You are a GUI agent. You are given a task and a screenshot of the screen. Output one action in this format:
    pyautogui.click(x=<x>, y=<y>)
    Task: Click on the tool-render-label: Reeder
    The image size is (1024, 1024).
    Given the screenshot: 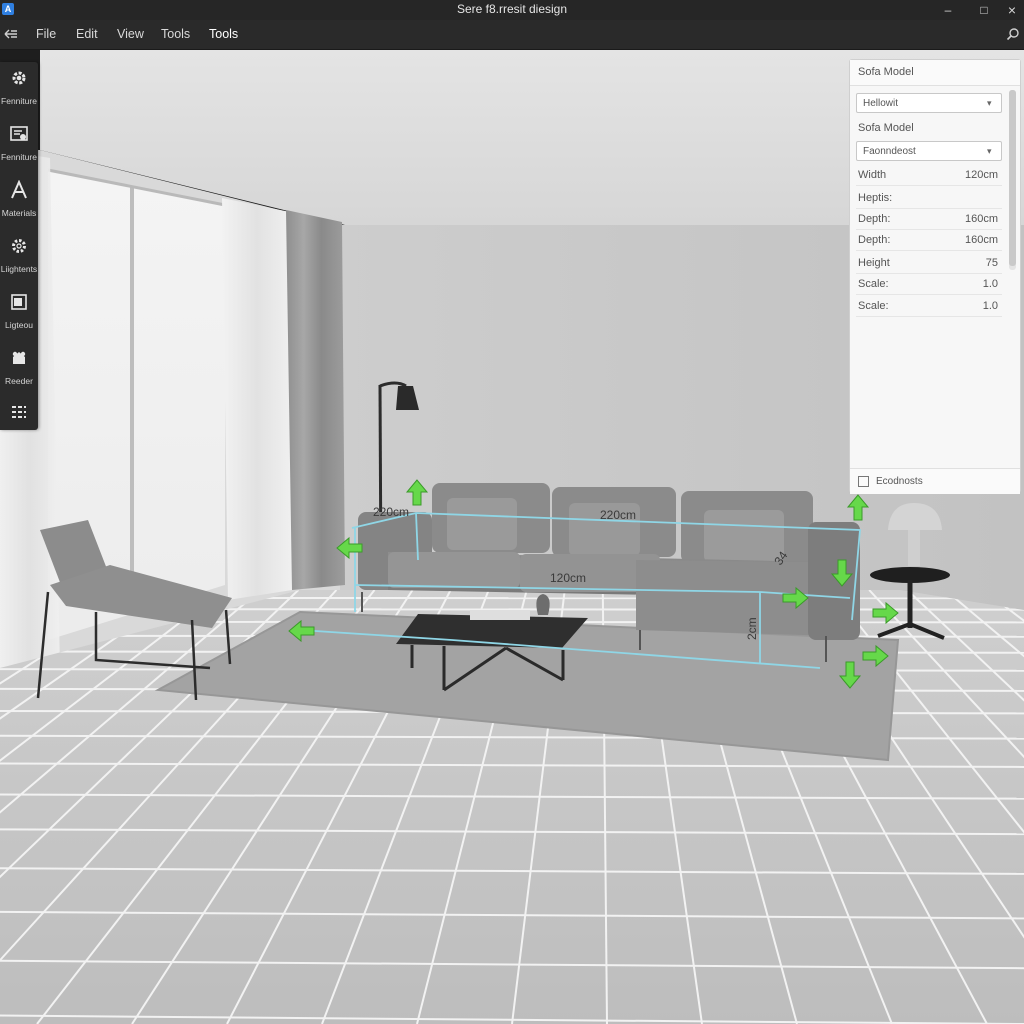 What is the action you would take?
    pyautogui.click(x=19, y=381)
    